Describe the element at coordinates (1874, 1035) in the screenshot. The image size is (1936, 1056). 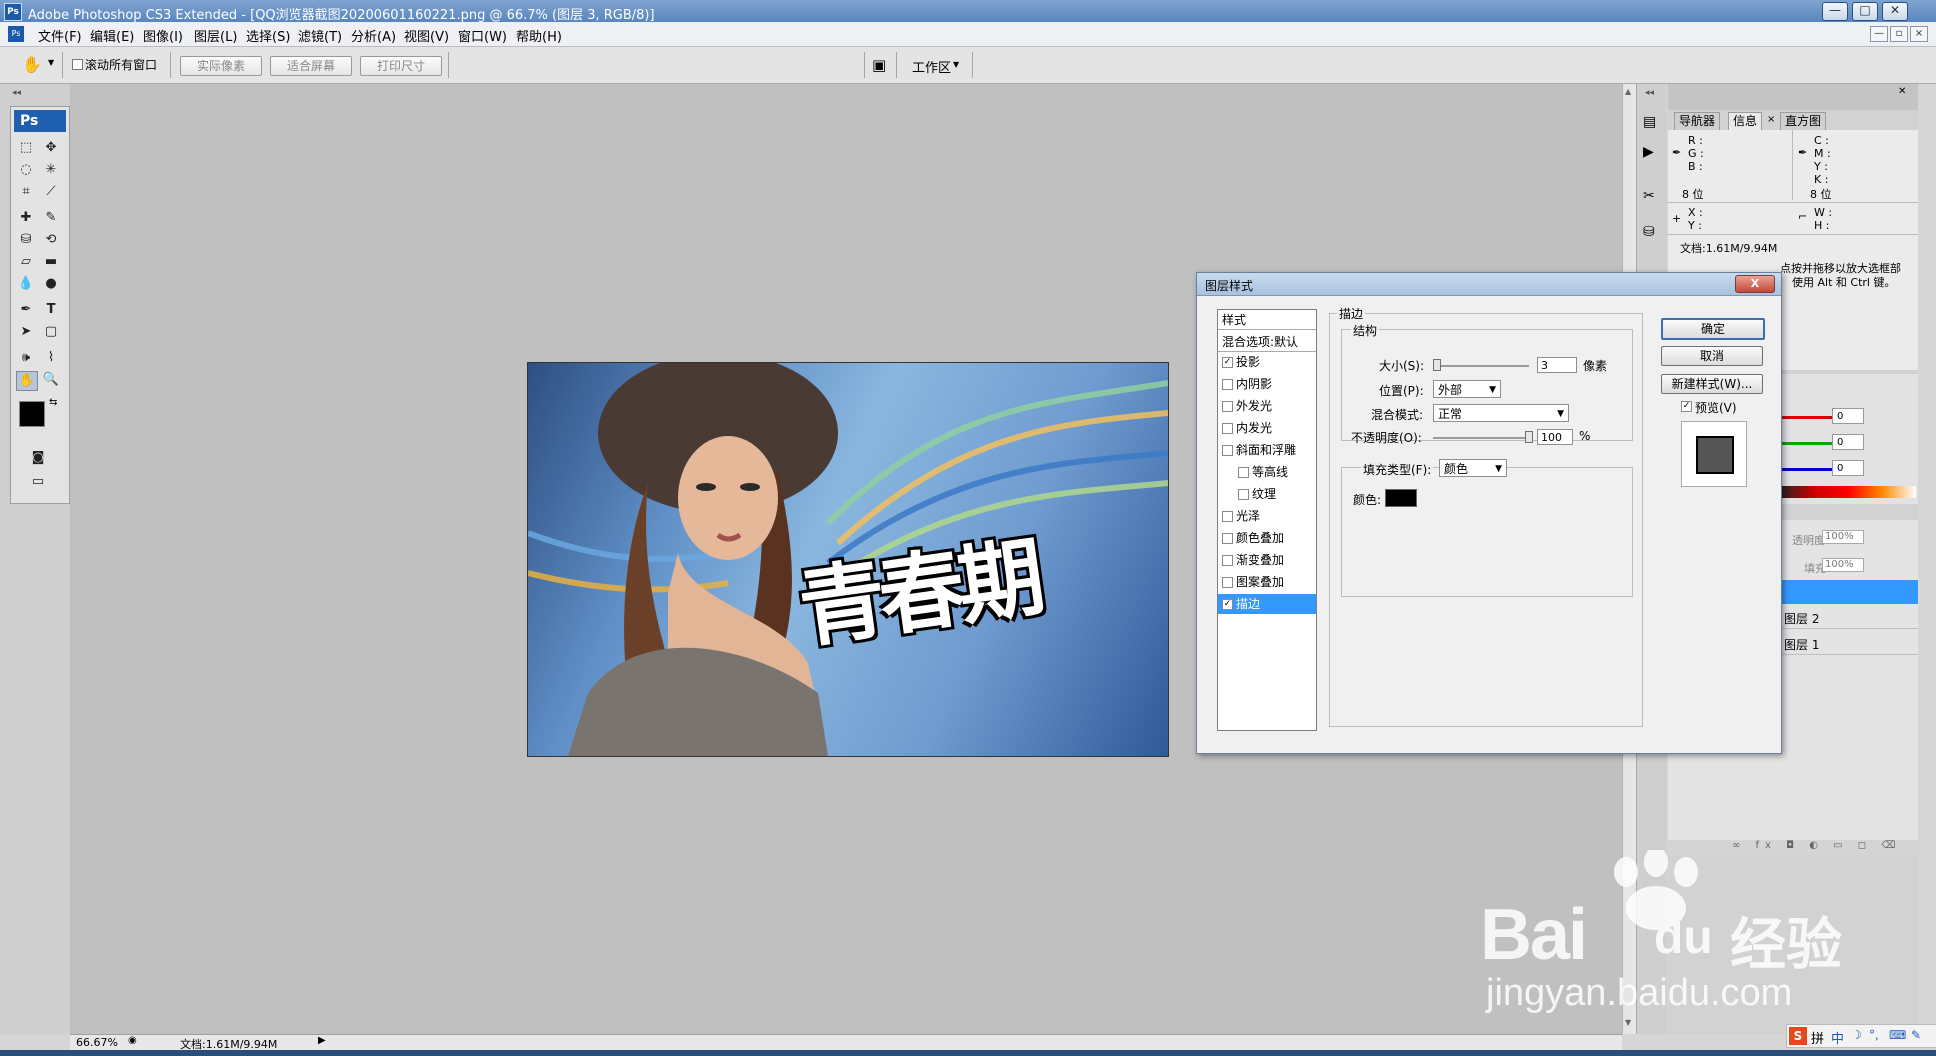
I see `ime-punct-icon: °,` at that location.